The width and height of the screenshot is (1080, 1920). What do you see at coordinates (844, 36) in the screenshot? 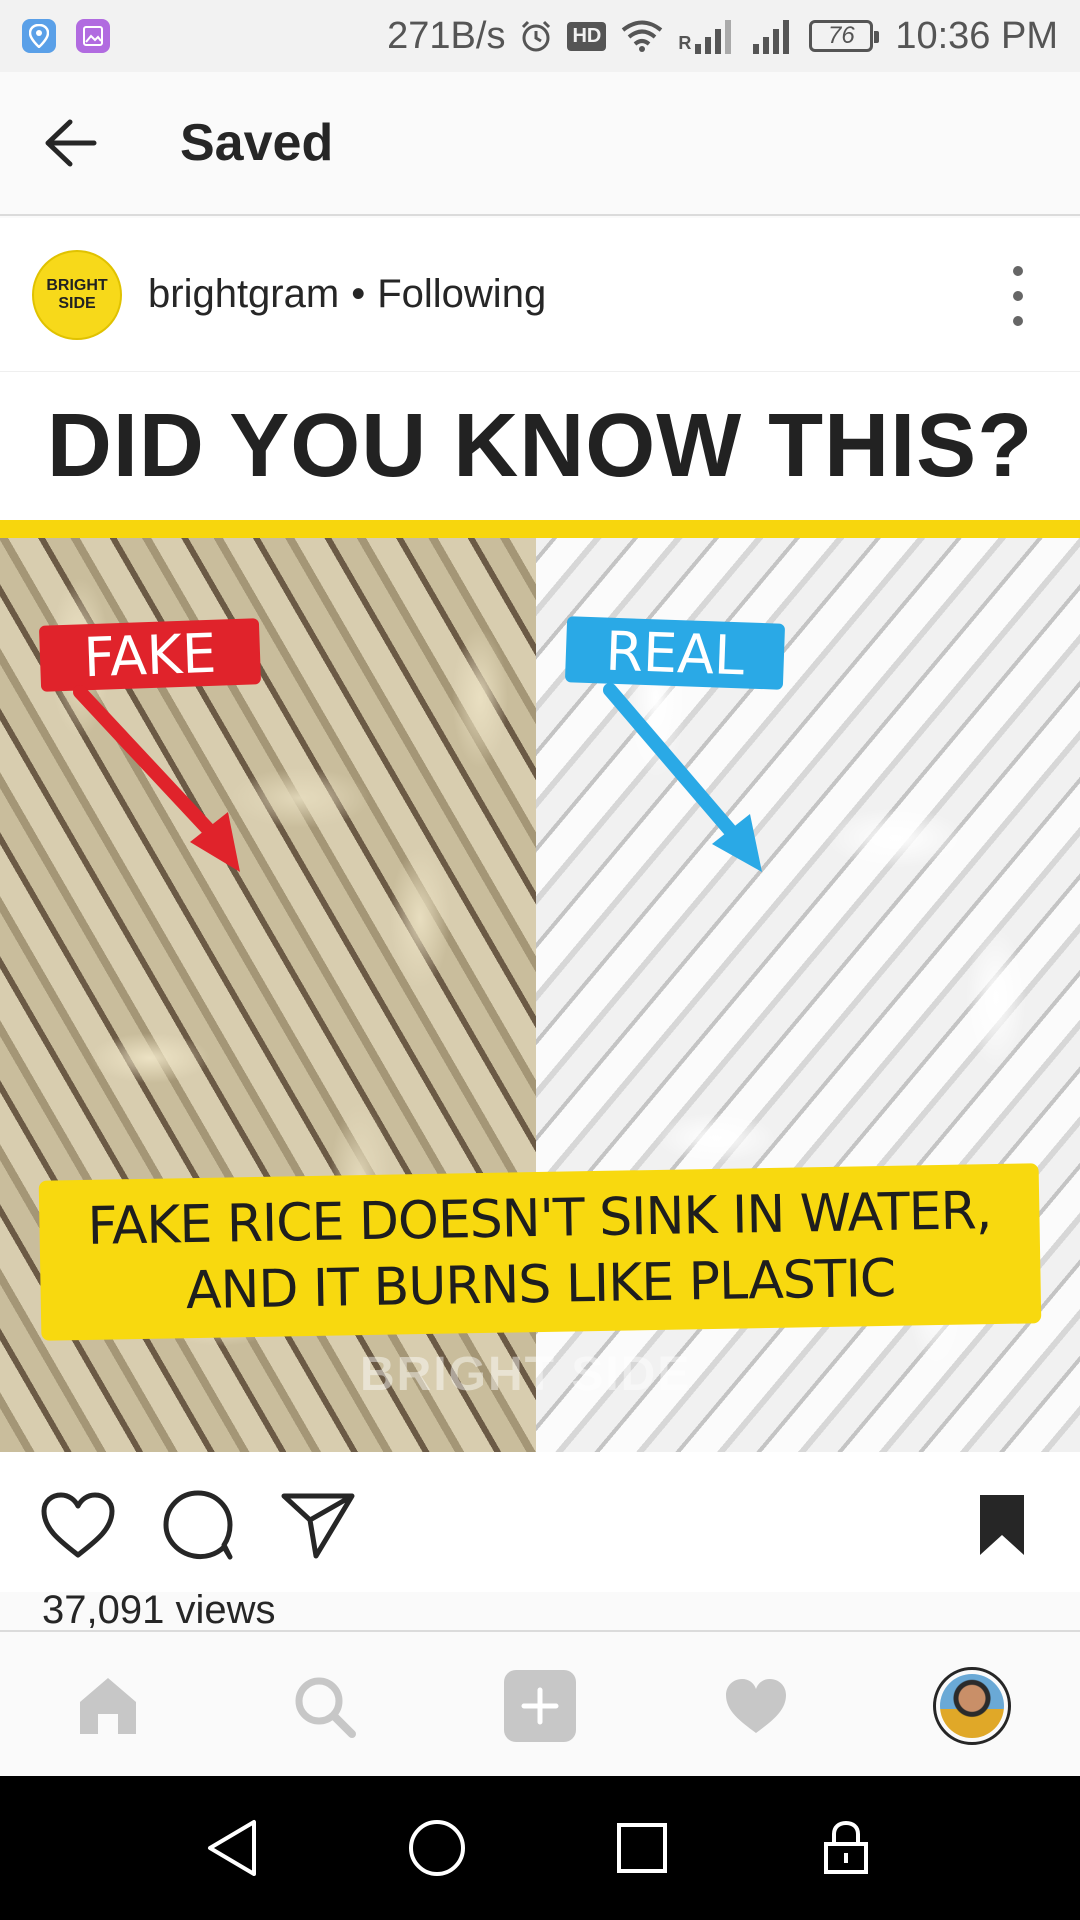
I see `battery-icon: 76` at bounding box center [844, 36].